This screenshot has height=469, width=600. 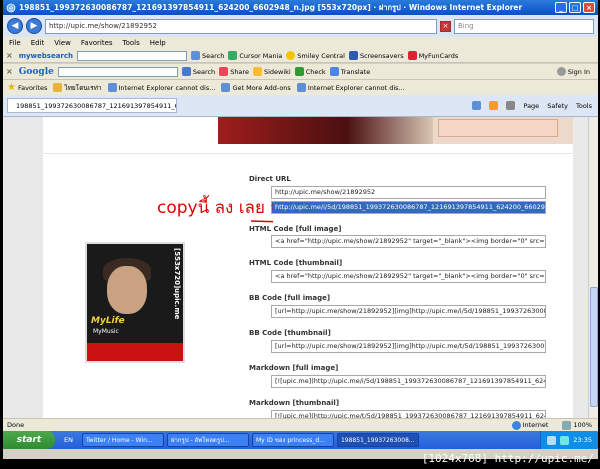 What do you see at coordinates (9, 71) in the screenshot?
I see `google-toolbar-close-icon: ×` at bounding box center [9, 71].